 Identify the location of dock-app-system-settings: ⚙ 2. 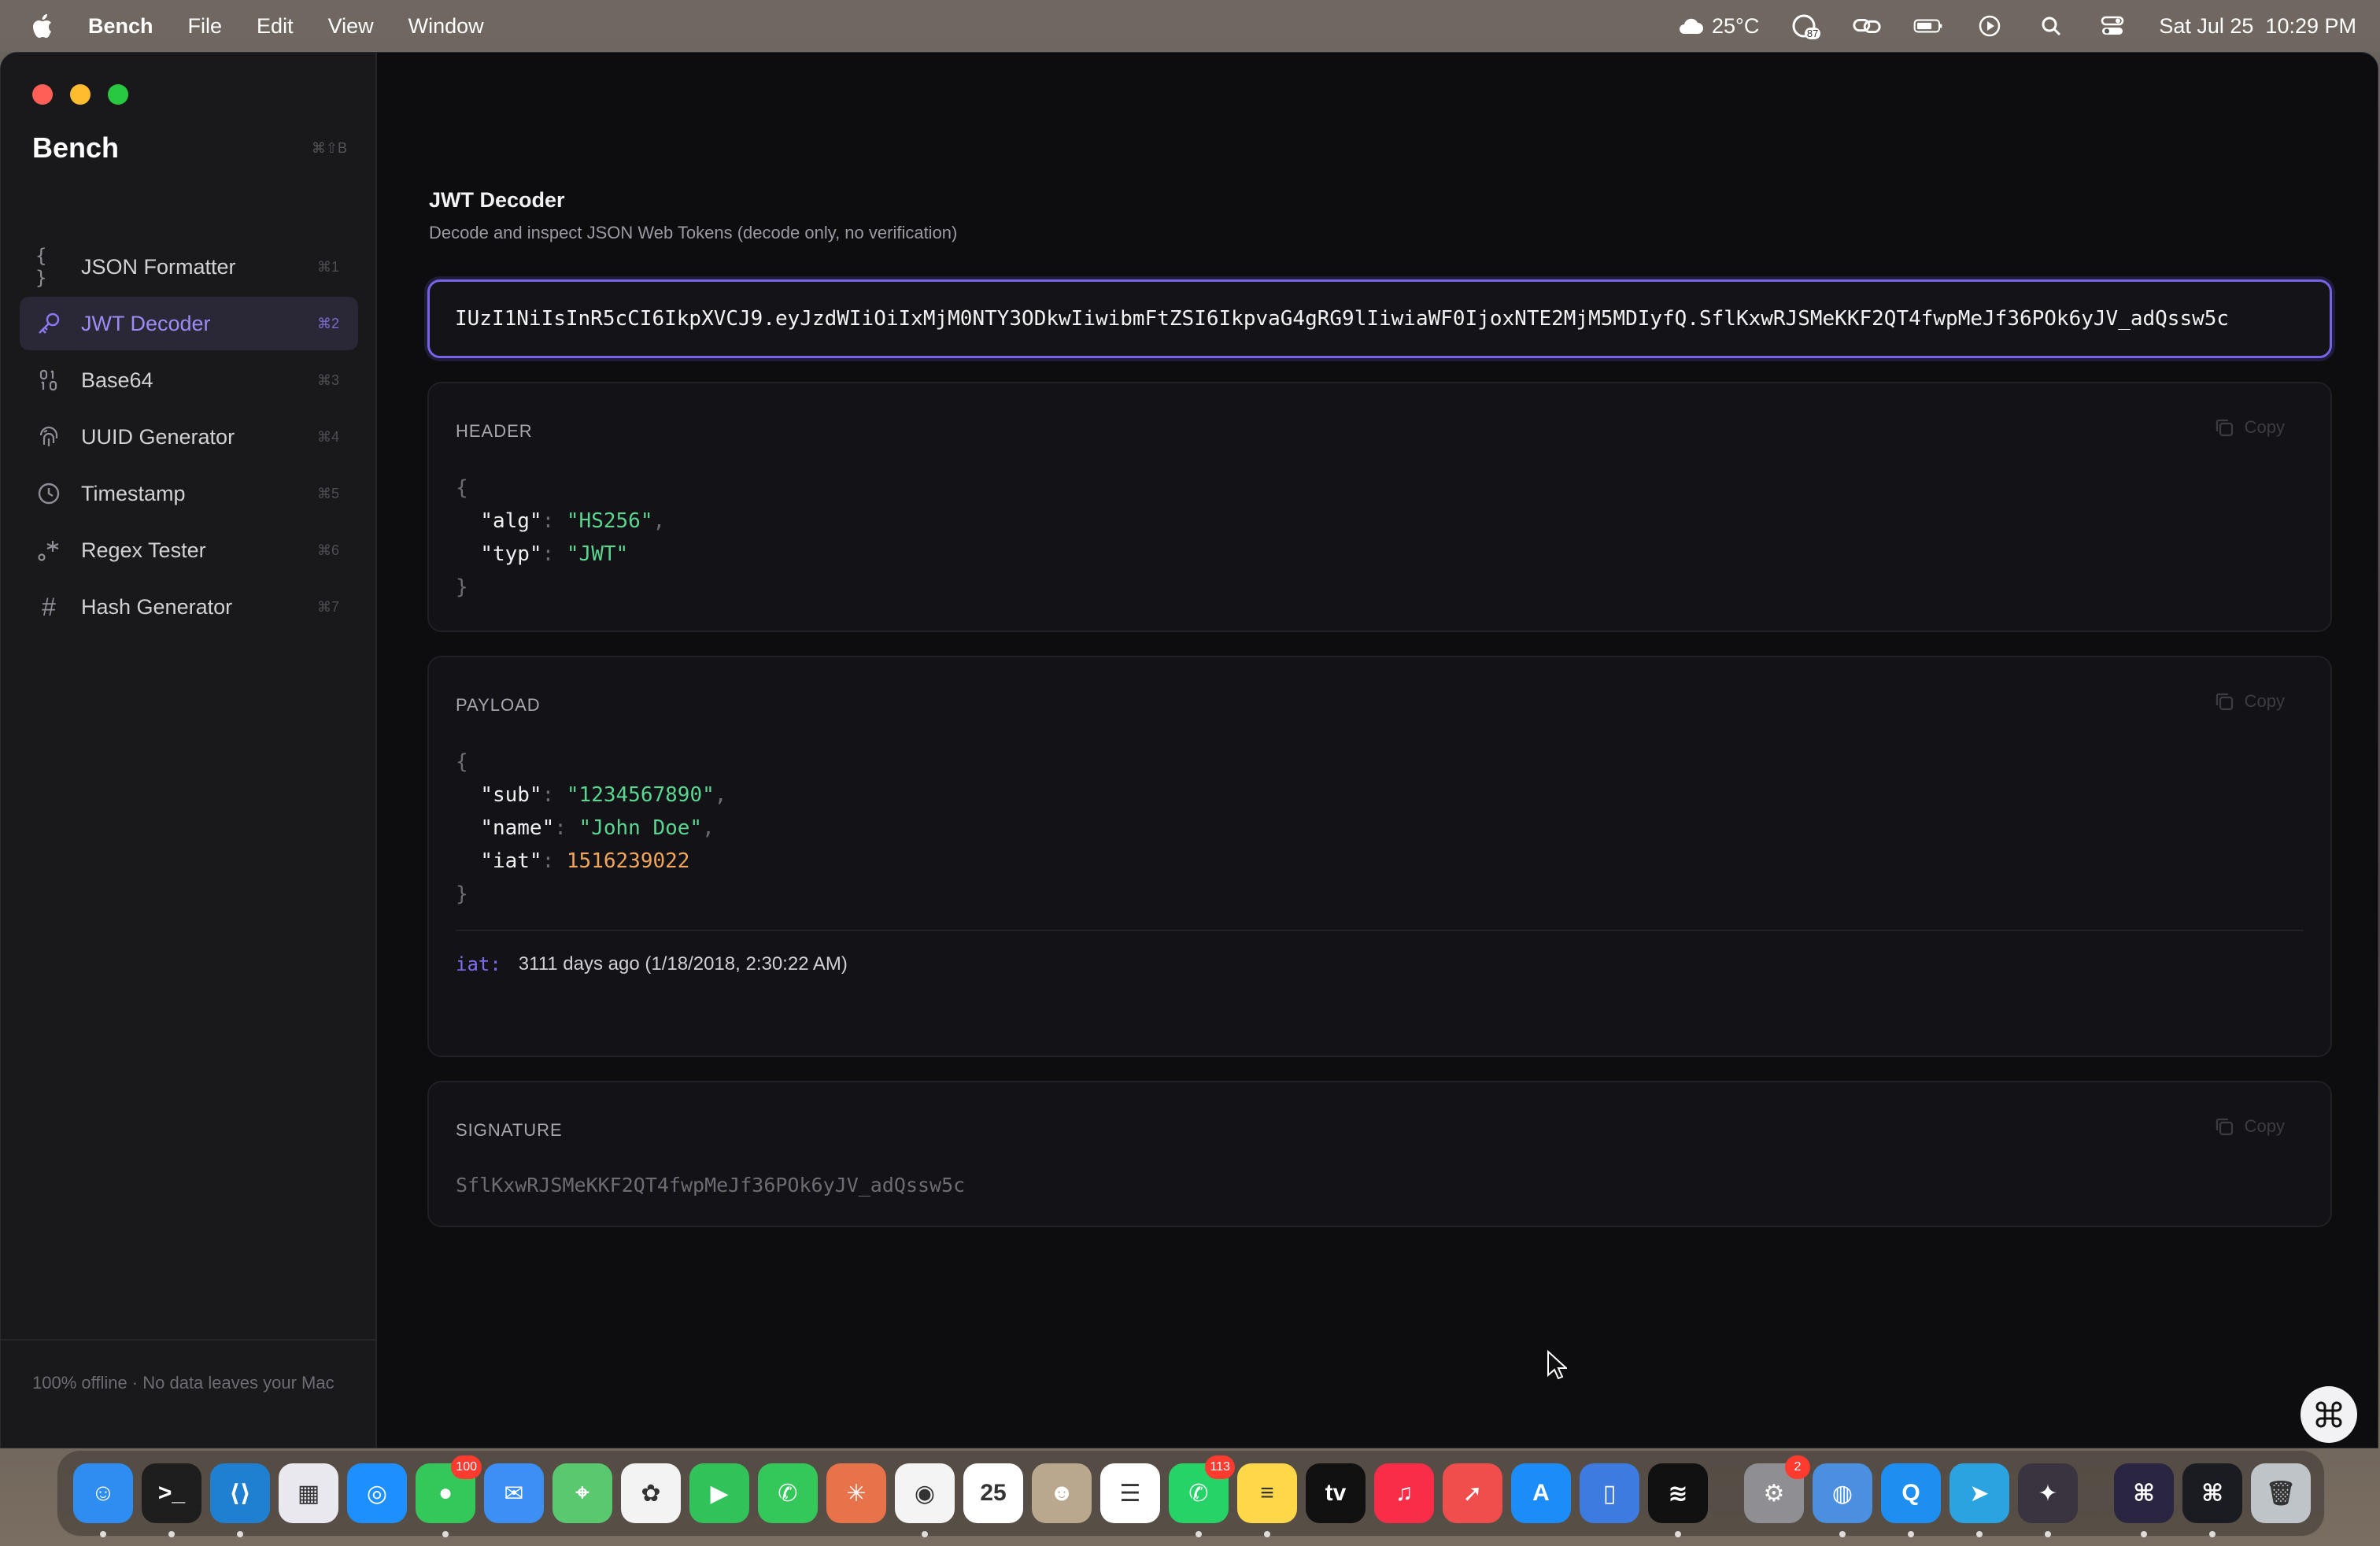
(1777, 1489).